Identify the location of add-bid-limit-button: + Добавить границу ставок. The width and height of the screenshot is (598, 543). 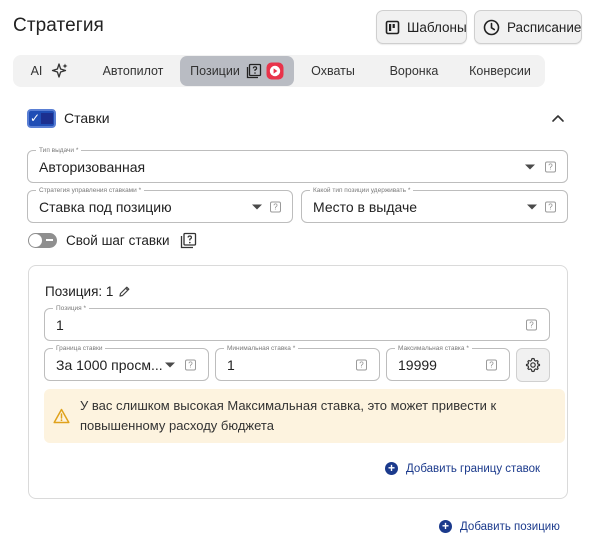
(462, 468).